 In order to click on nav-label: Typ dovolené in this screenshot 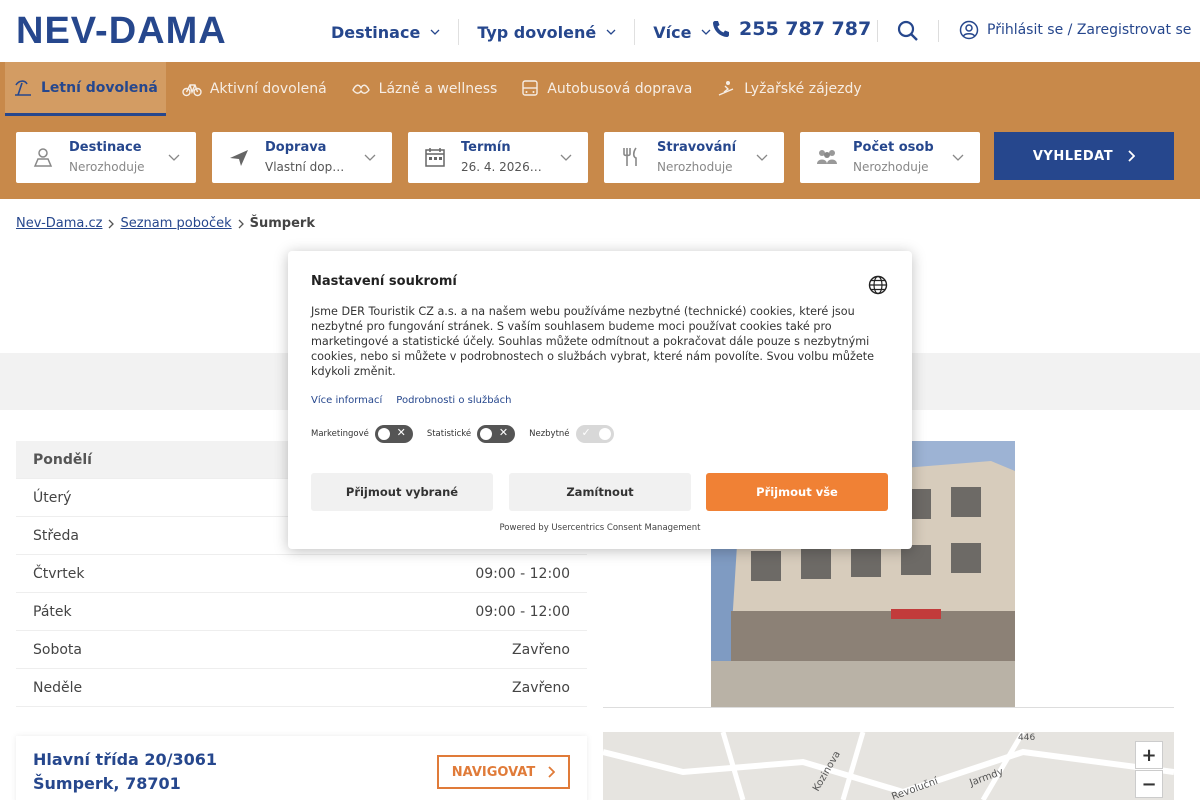, I will do `click(537, 32)`.